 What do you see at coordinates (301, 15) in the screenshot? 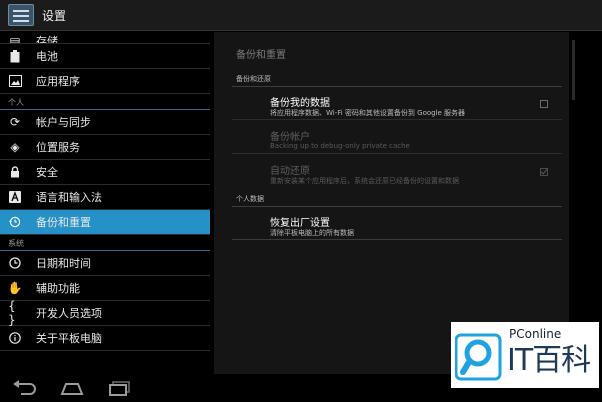
I see `action-bar: 设置` at bounding box center [301, 15].